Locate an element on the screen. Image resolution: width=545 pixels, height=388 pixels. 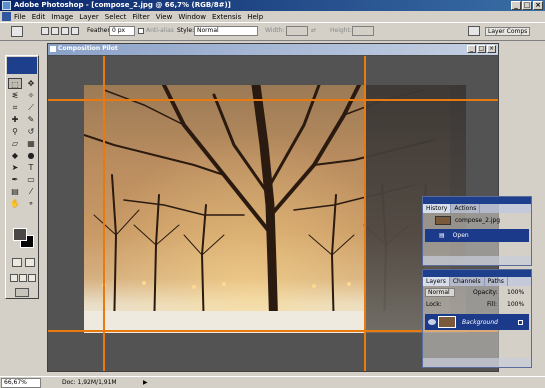
layers-palette-titlebar is located at coordinates (477, 273).